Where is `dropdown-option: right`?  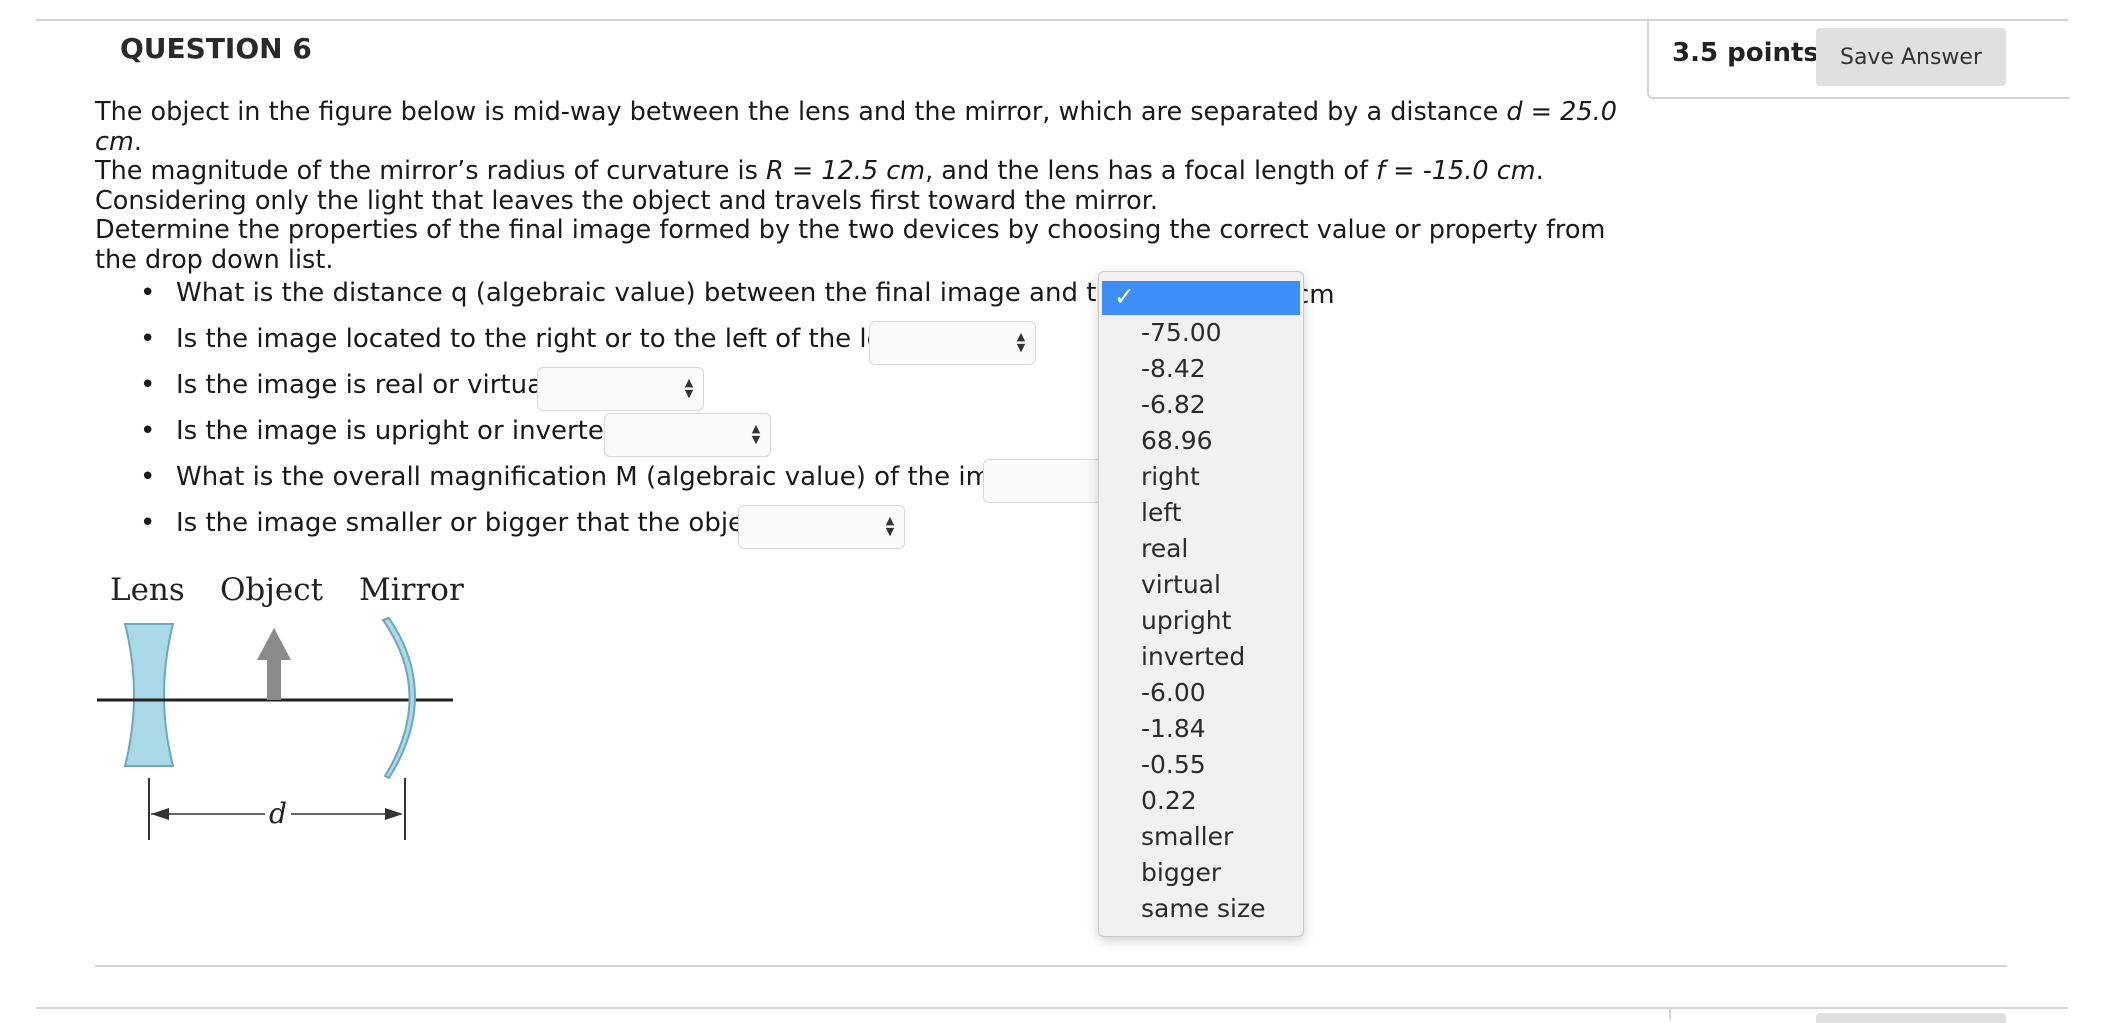
dropdown-option: right is located at coordinates (1170, 476).